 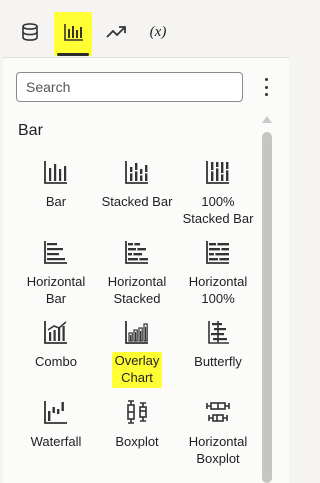 I want to click on chart-label: Horizontal Boxplot, so click(x=218, y=450).